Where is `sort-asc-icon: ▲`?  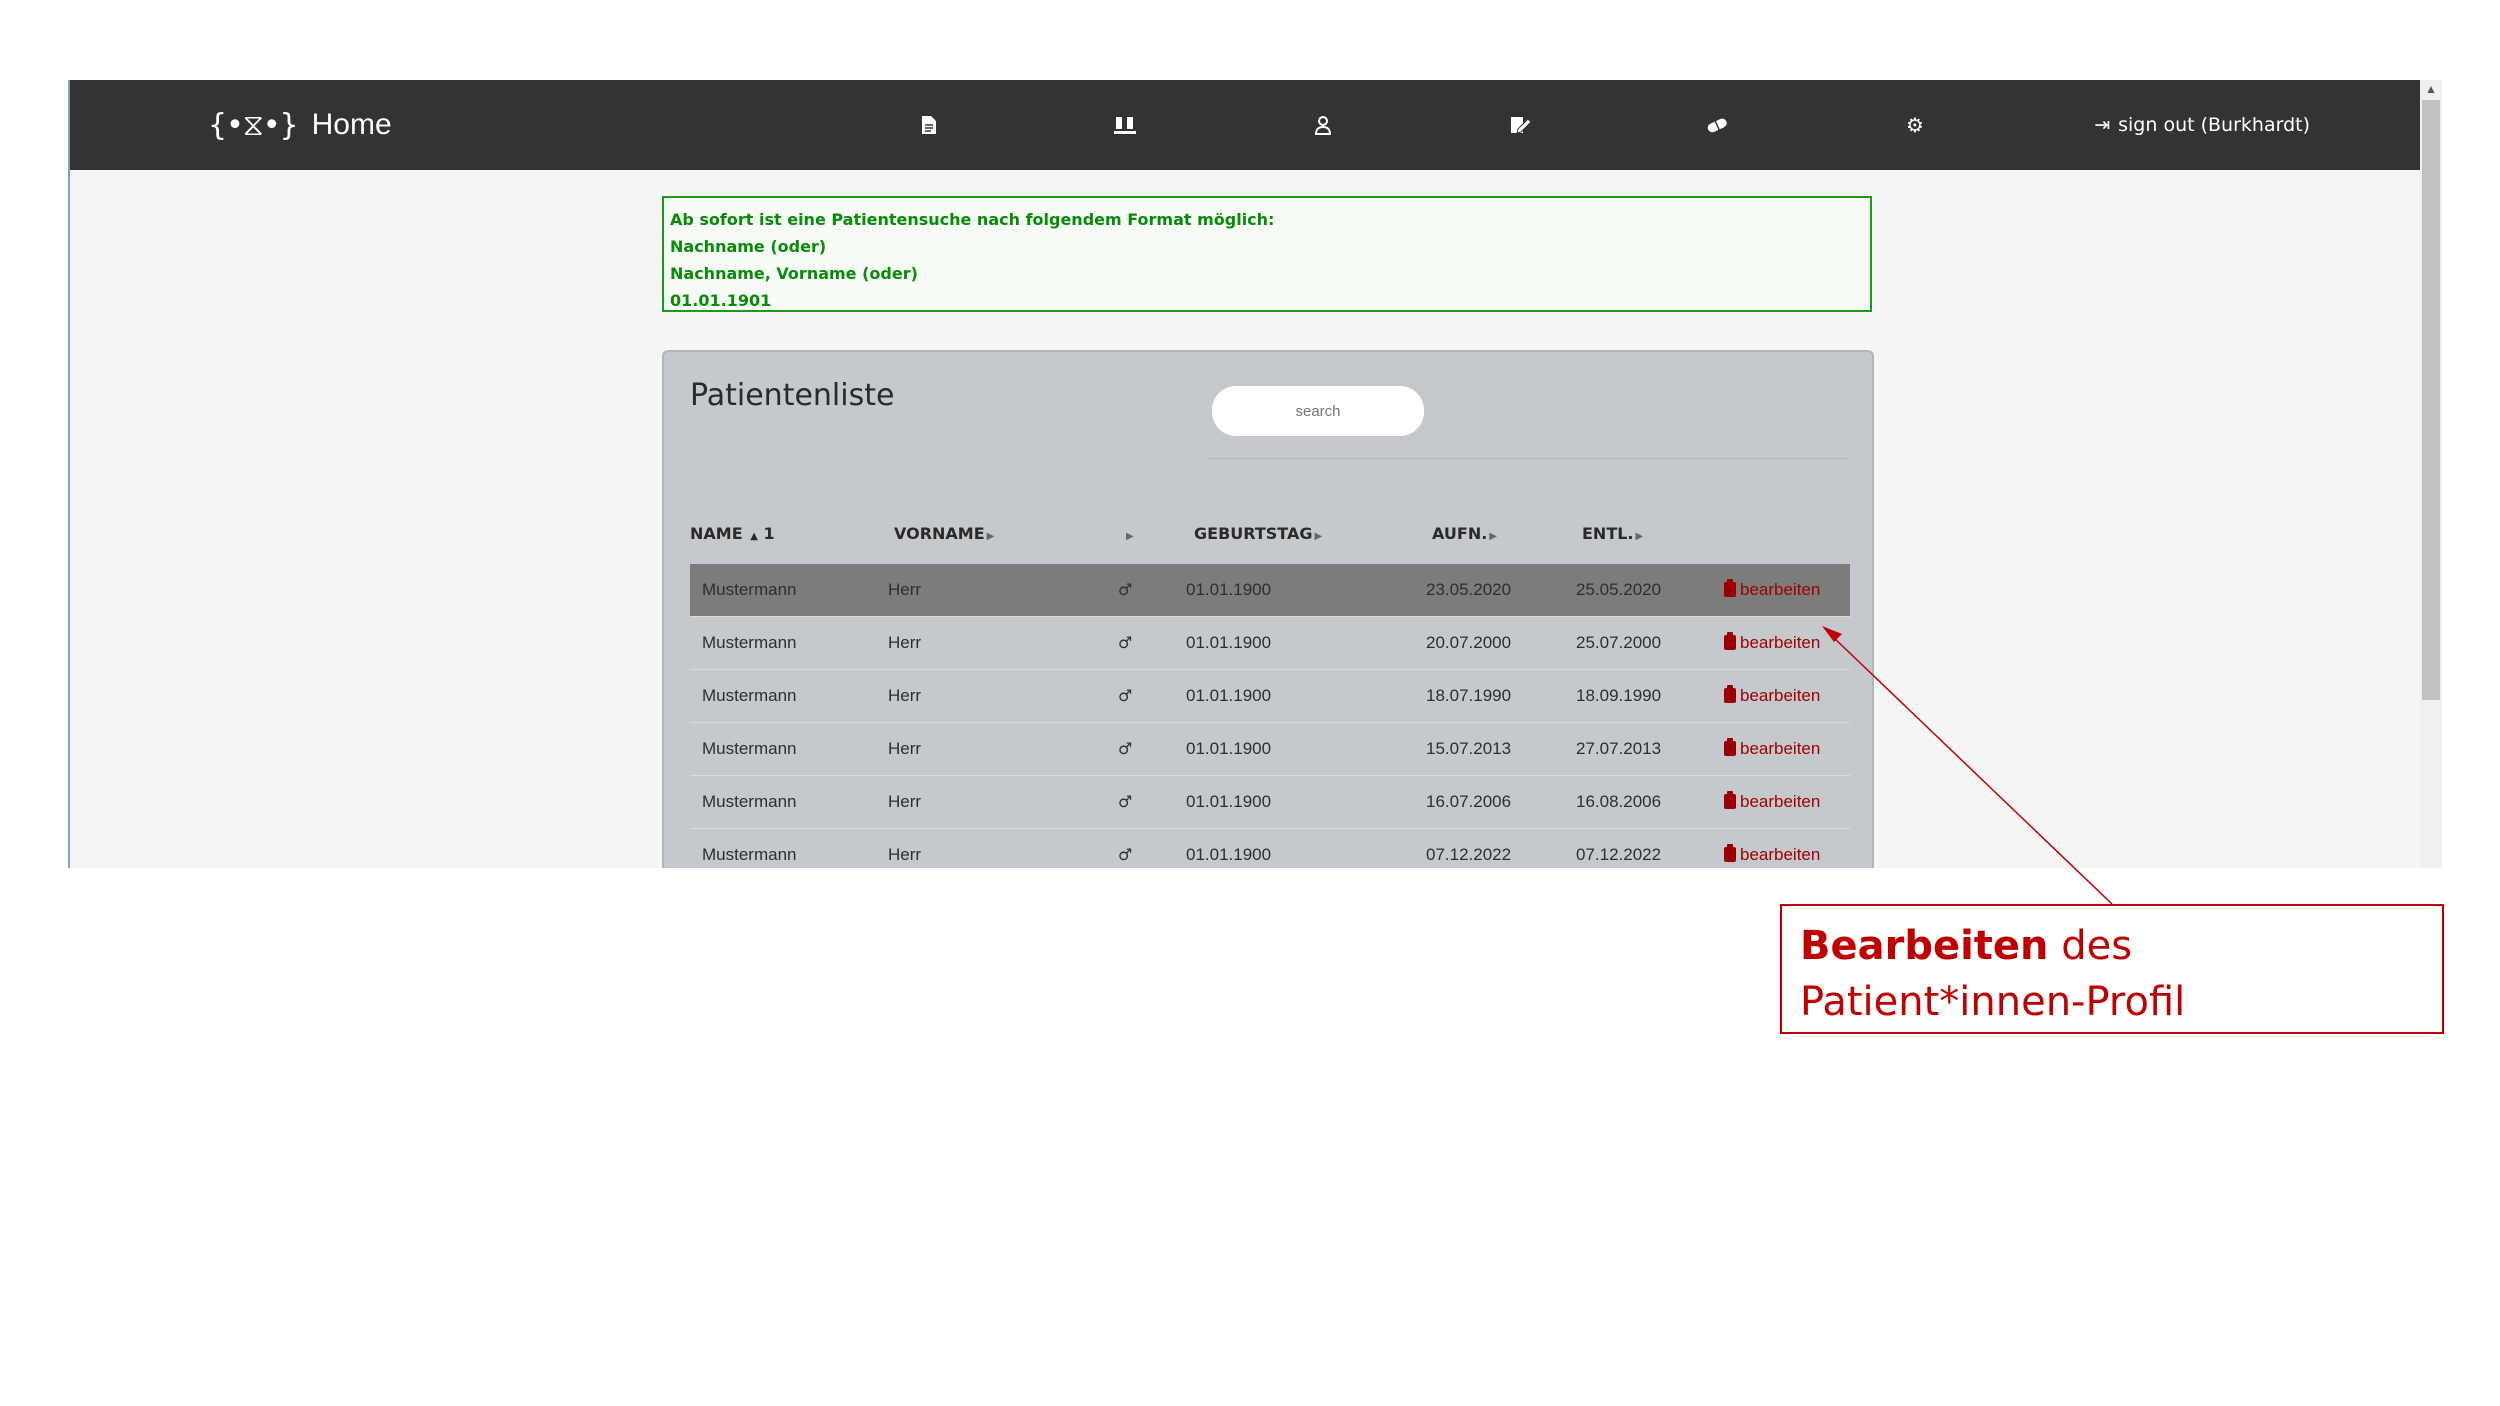 sort-asc-icon: ▲ is located at coordinates (754, 536).